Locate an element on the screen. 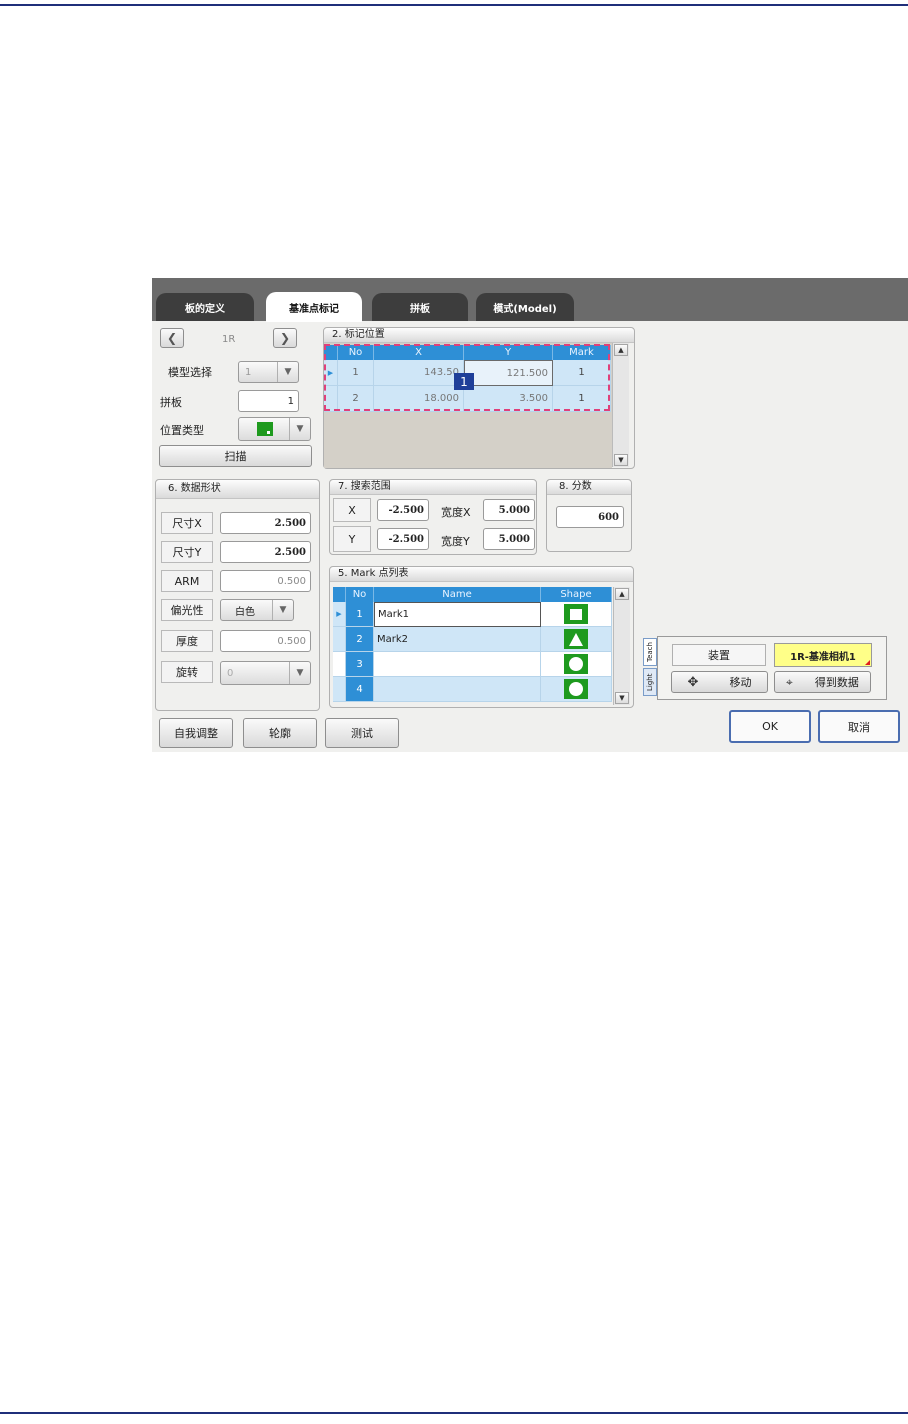 Image resolution: width=908 pixels, height=1424 pixels. position-type-swatch-icon is located at coordinates (265, 429).